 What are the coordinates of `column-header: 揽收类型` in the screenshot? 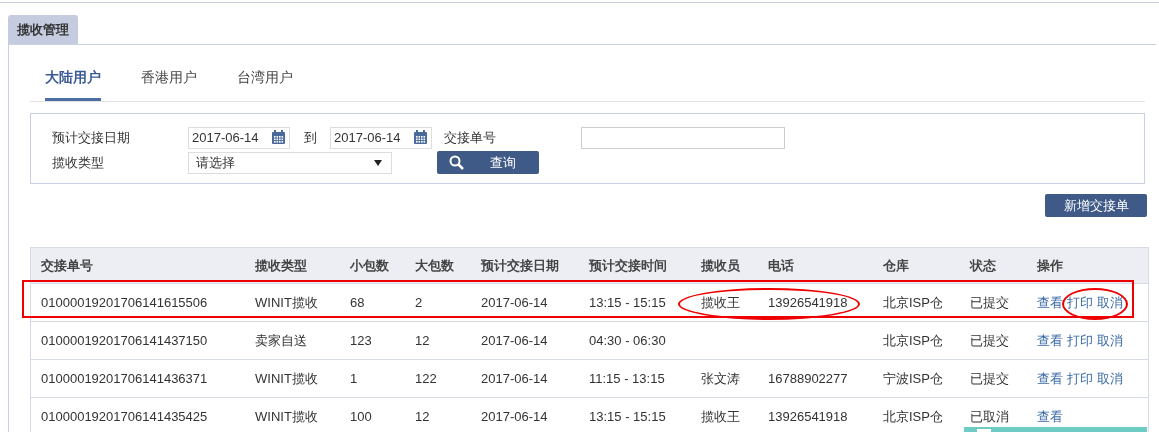 It's located at (281, 265).